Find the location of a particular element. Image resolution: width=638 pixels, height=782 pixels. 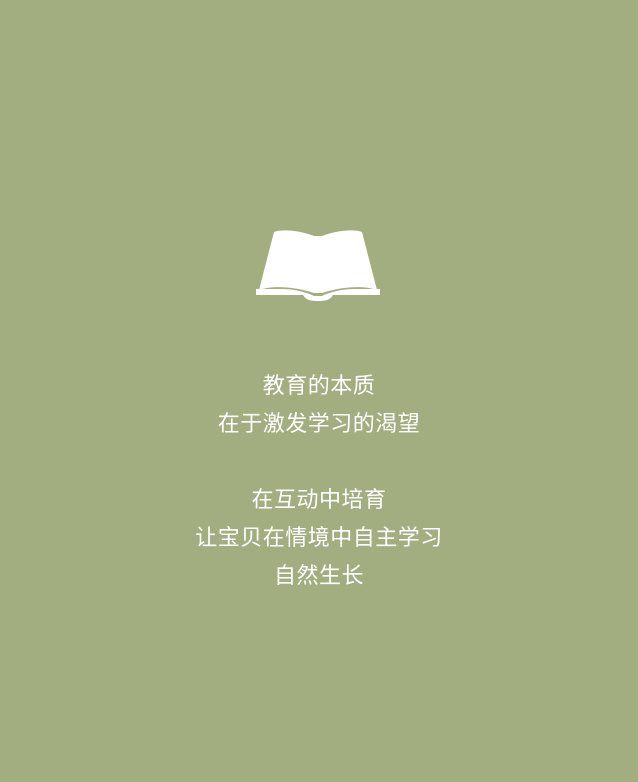

text-line: 在互动中培育 is located at coordinates (319, 500).